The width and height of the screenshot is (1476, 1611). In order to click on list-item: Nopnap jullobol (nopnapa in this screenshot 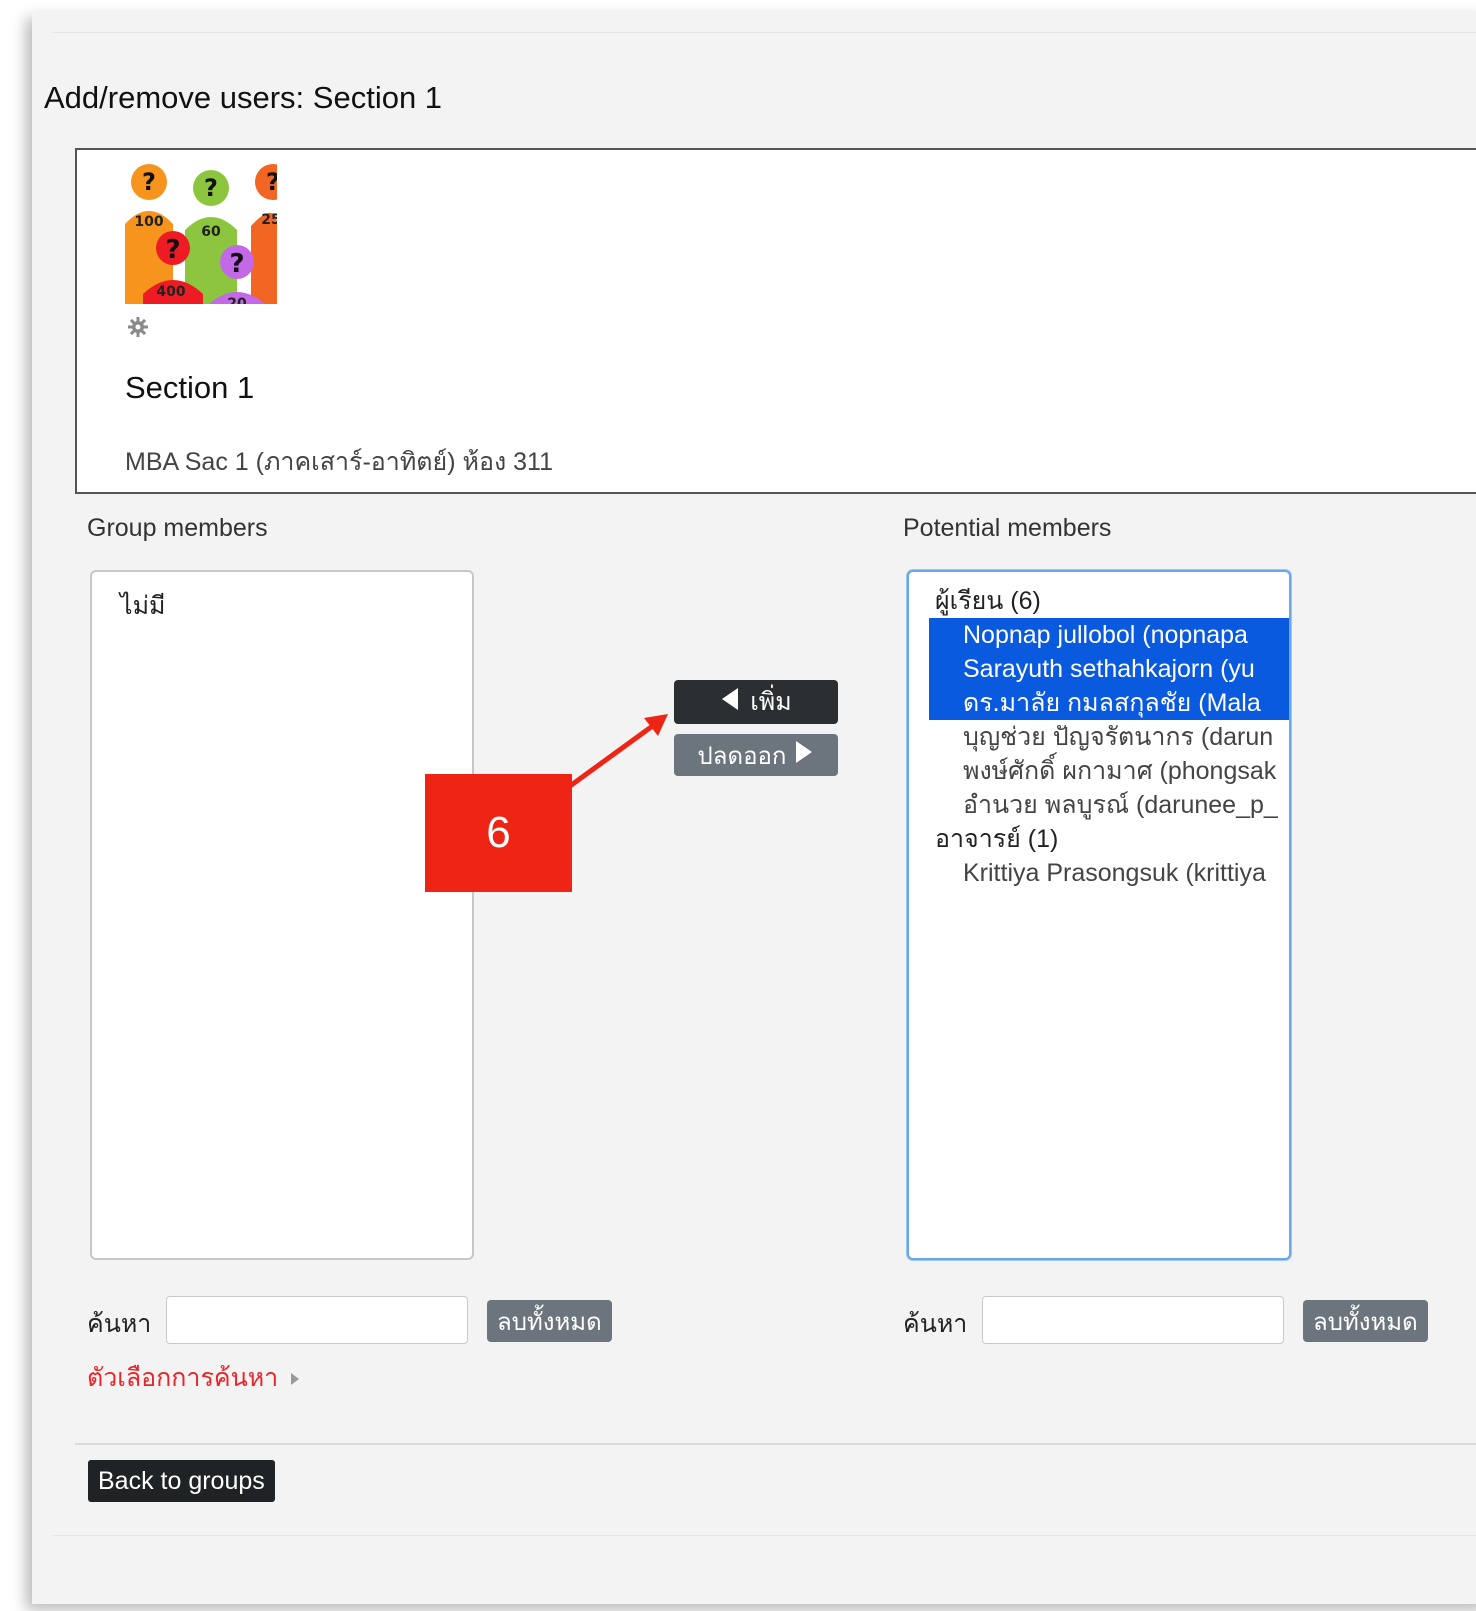, I will do `click(1109, 635)`.